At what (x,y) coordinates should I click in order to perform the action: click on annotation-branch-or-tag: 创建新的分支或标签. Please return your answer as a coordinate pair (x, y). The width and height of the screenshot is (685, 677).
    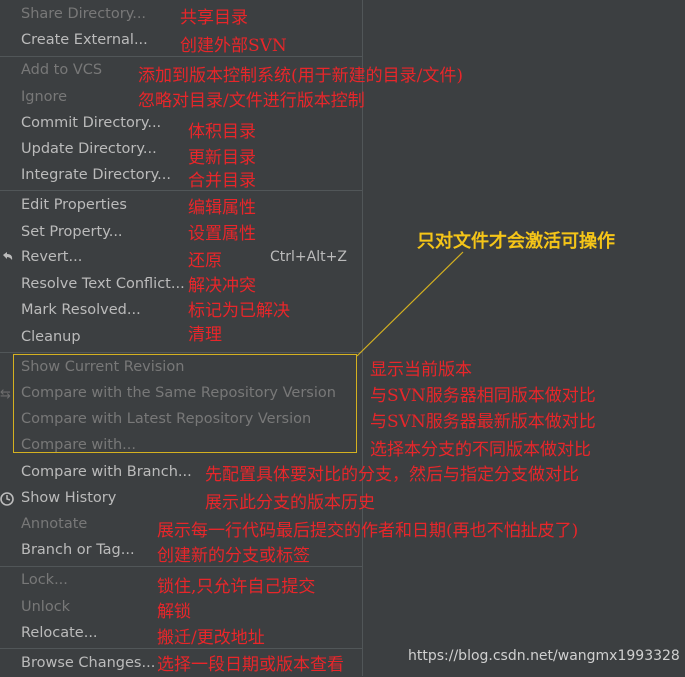
    Looking at the image, I should click on (233, 556).